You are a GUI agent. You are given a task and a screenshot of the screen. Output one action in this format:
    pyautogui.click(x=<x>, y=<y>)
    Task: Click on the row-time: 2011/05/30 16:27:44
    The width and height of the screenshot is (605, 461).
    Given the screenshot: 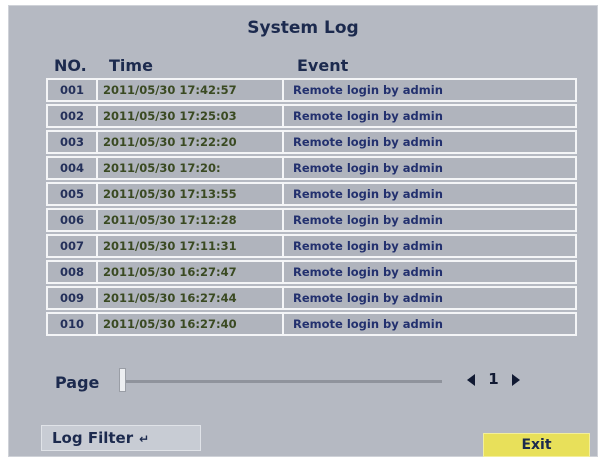 What is the action you would take?
    pyautogui.click(x=191, y=298)
    